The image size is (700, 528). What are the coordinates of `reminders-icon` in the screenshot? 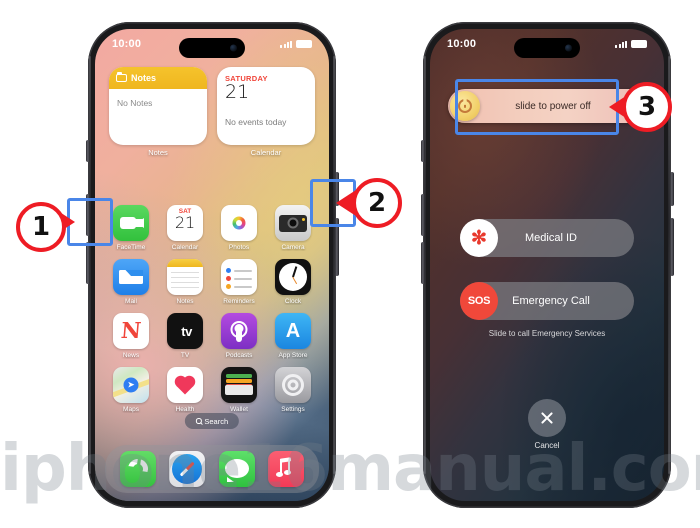 It's located at (239, 277).